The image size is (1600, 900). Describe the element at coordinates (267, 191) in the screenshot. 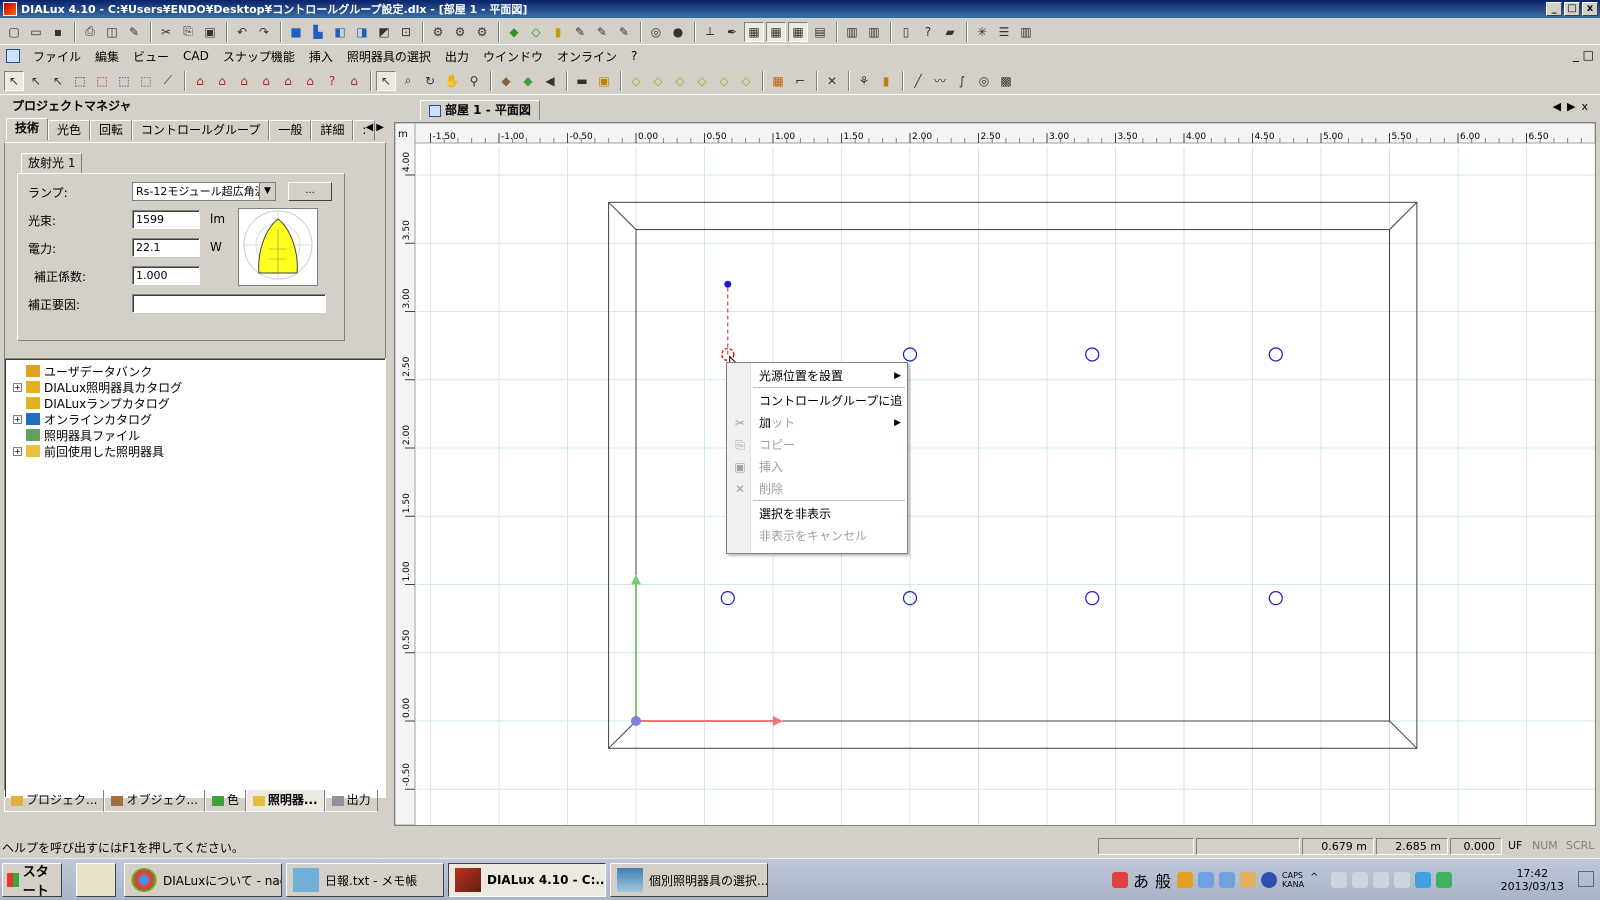

I see `chevron-down-icon: ▼` at that location.